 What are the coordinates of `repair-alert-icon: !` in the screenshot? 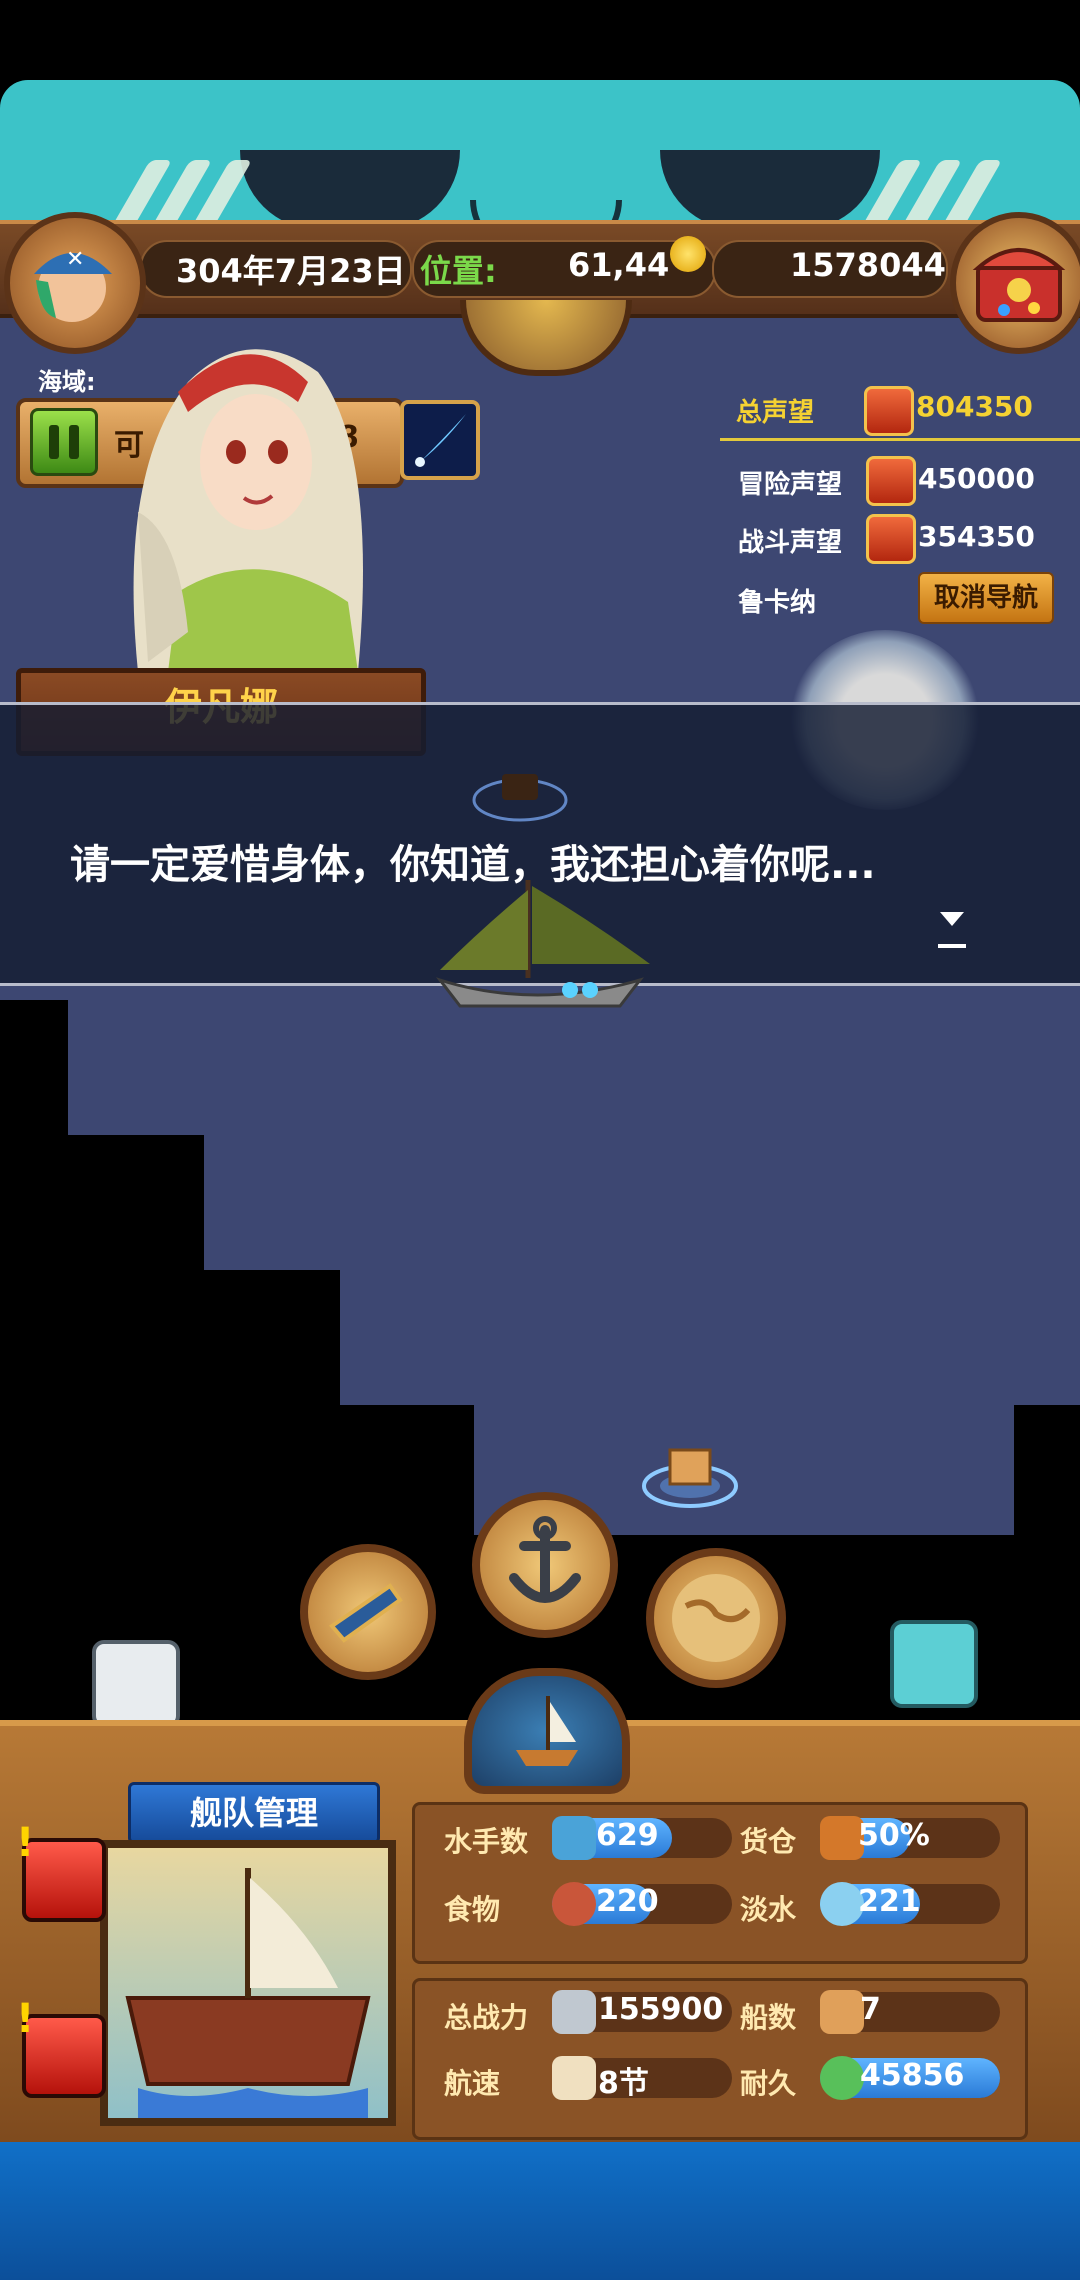 It's located at (25, 2019).